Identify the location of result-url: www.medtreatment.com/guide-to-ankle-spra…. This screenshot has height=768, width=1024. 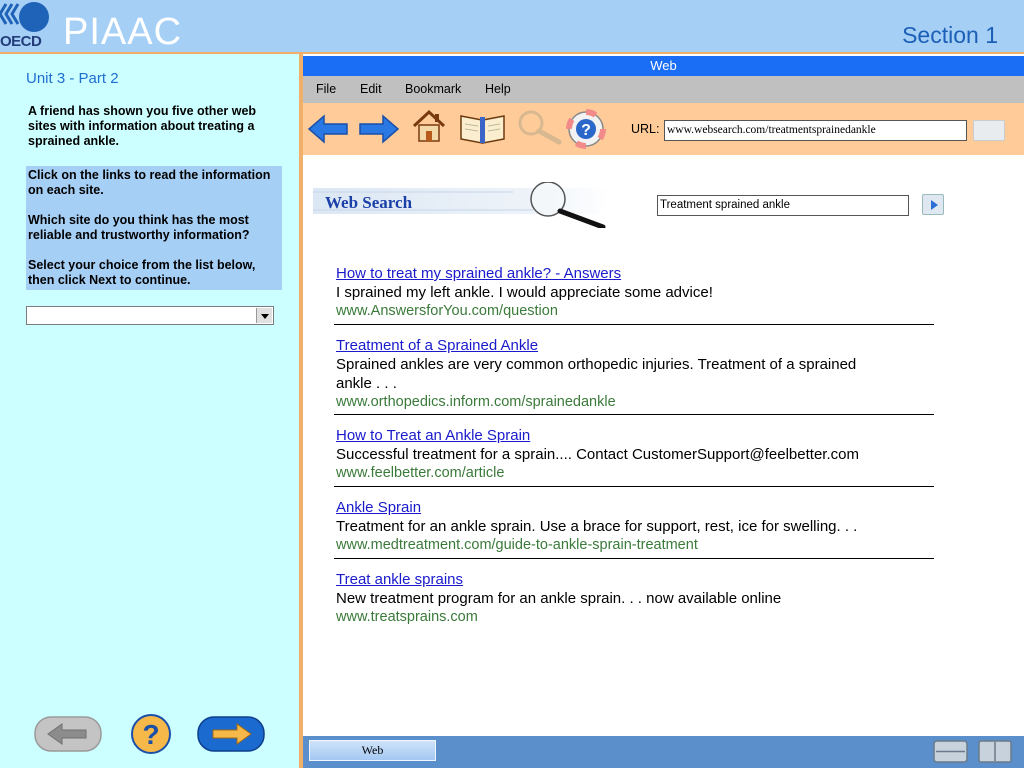
(517, 545).